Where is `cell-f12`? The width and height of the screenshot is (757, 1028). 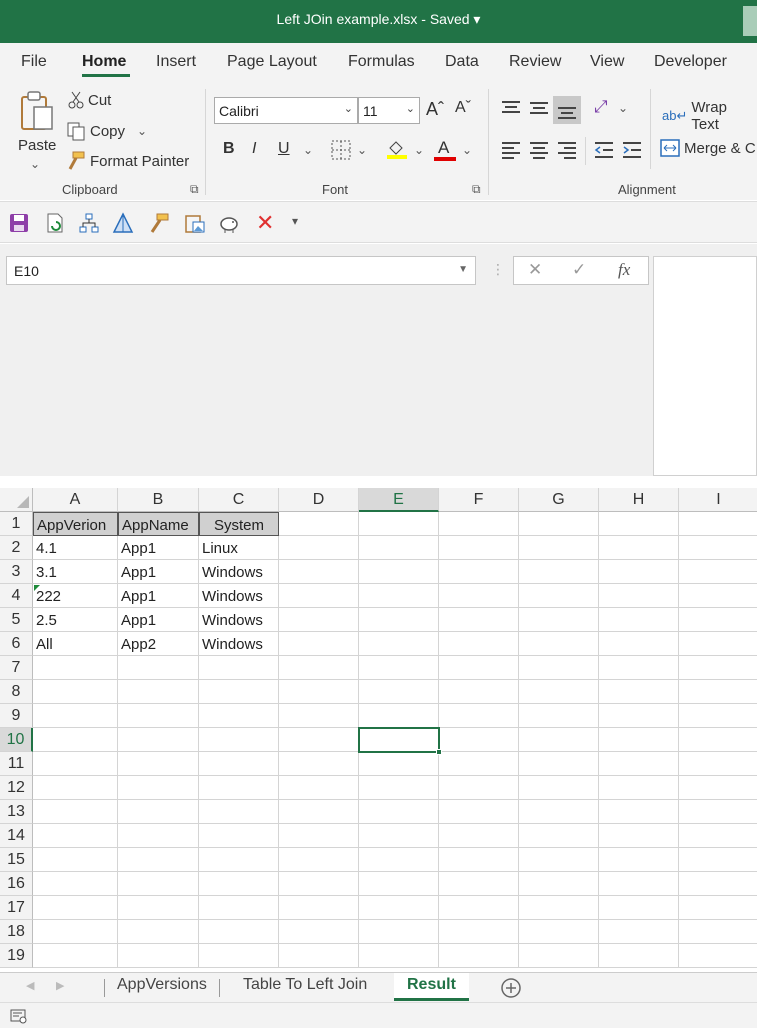 cell-f12 is located at coordinates (479, 788).